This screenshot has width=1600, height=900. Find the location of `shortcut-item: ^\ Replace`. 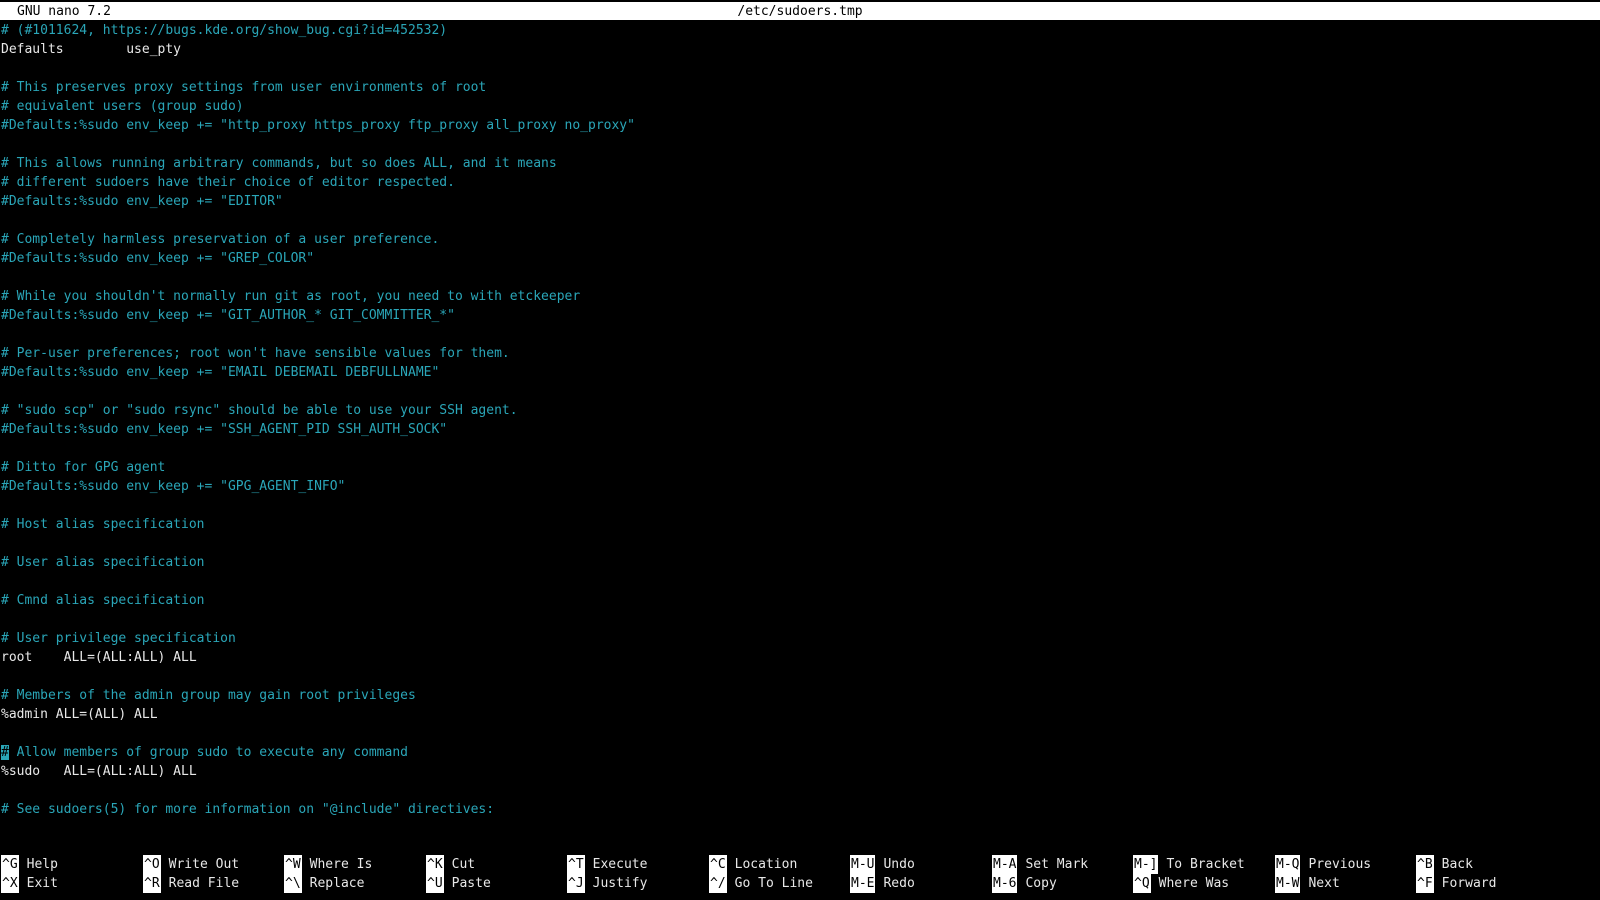

shortcut-item: ^\ Replace is located at coordinates (324, 883).